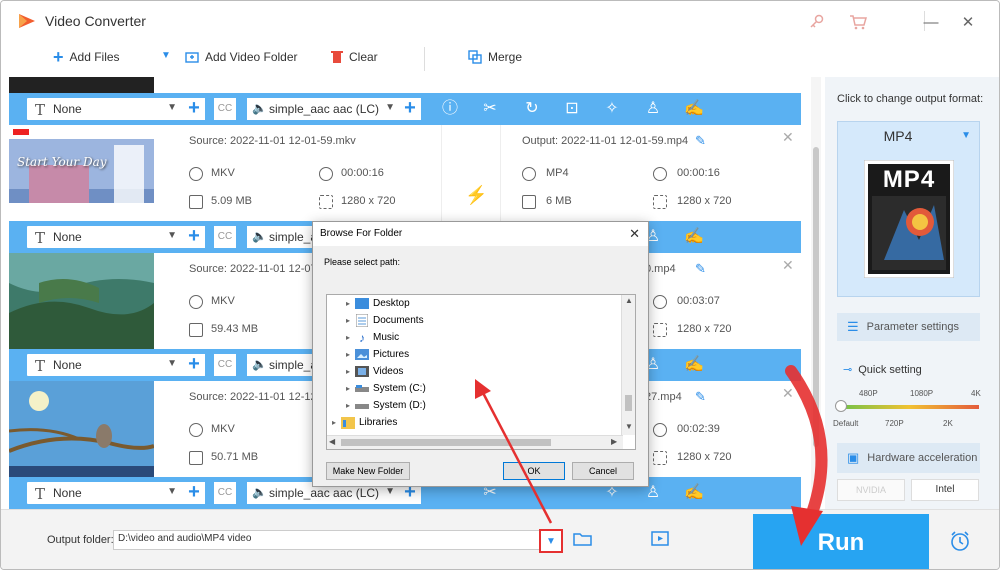  What do you see at coordinates (583, 540) in the screenshot?
I see `open-folder-icon` at bounding box center [583, 540].